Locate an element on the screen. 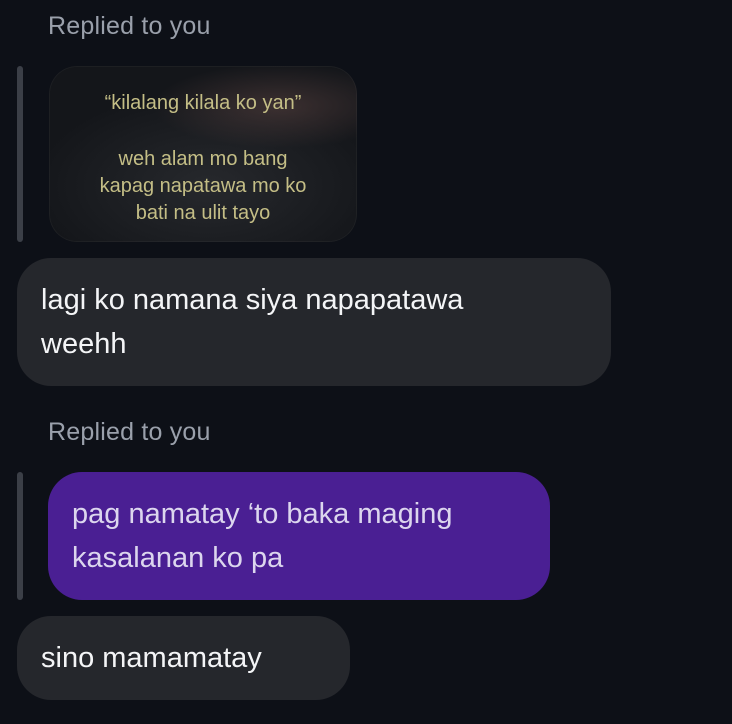  message-bubble-incoming: sino mamamatay is located at coordinates (183, 658).